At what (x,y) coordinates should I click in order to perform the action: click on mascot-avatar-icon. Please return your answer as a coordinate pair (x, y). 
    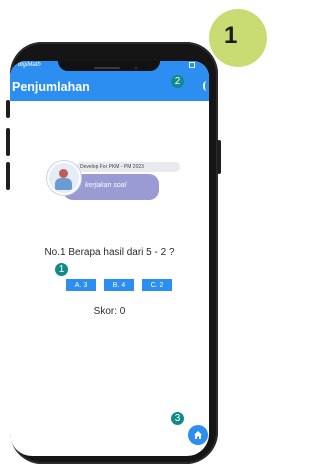
    Looking at the image, I should click on (64, 178).